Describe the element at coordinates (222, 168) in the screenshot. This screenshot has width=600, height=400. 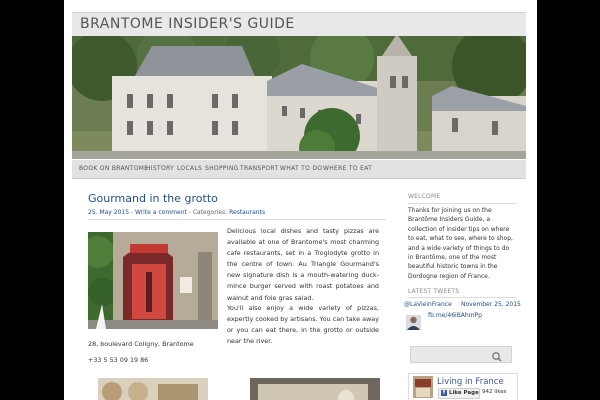
I see `nav-item-shopping: SHOPPING` at that location.